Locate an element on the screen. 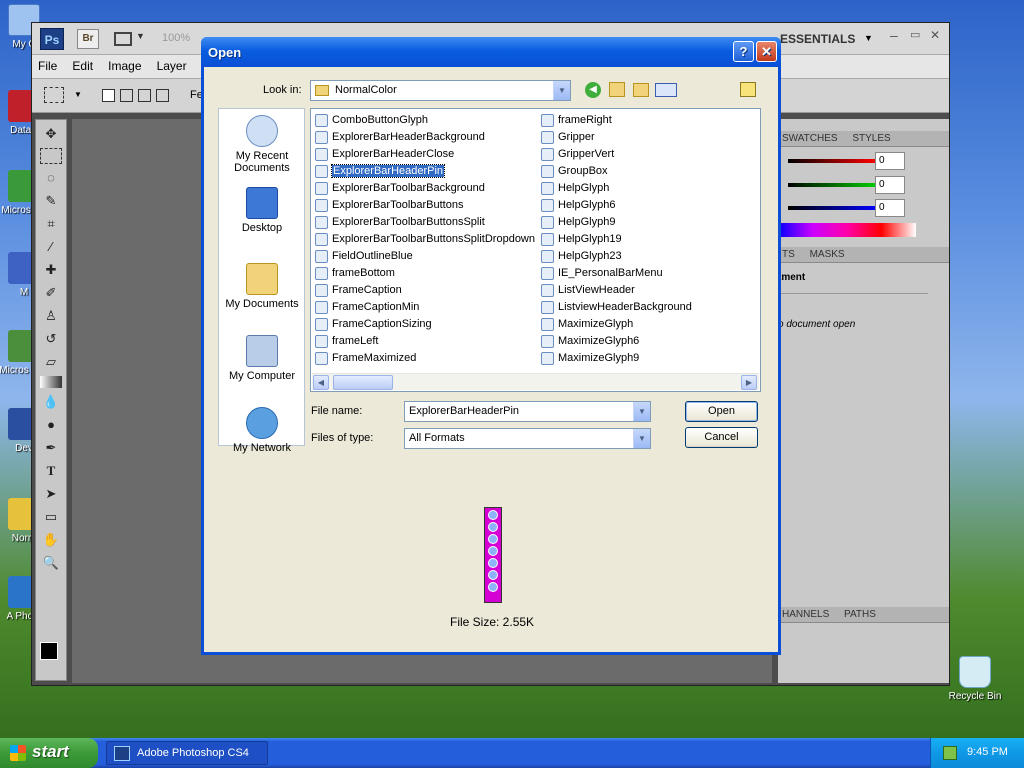 The height and width of the screenshot is (768, 1024). file-item: MaximizeGlyph is located at coordinates (615, 324).